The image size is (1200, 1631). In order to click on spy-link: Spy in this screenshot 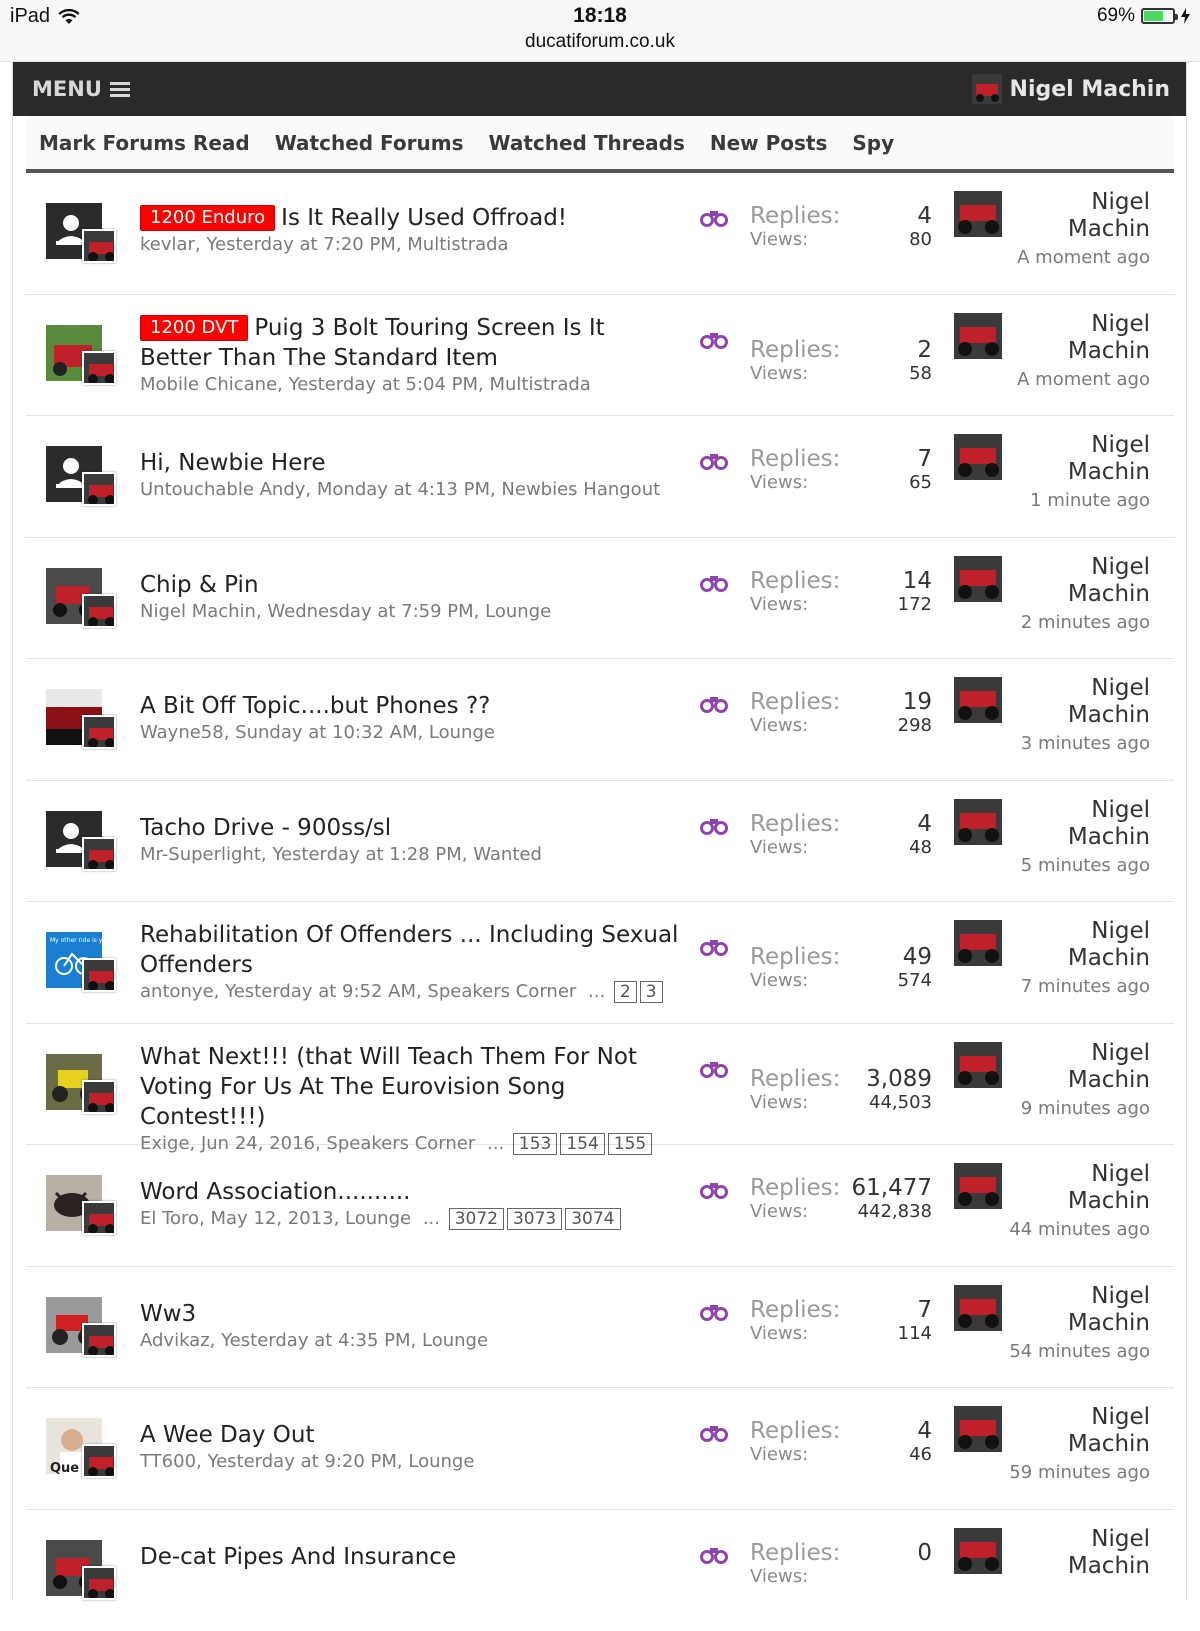, I will do `click(873, 143)`.